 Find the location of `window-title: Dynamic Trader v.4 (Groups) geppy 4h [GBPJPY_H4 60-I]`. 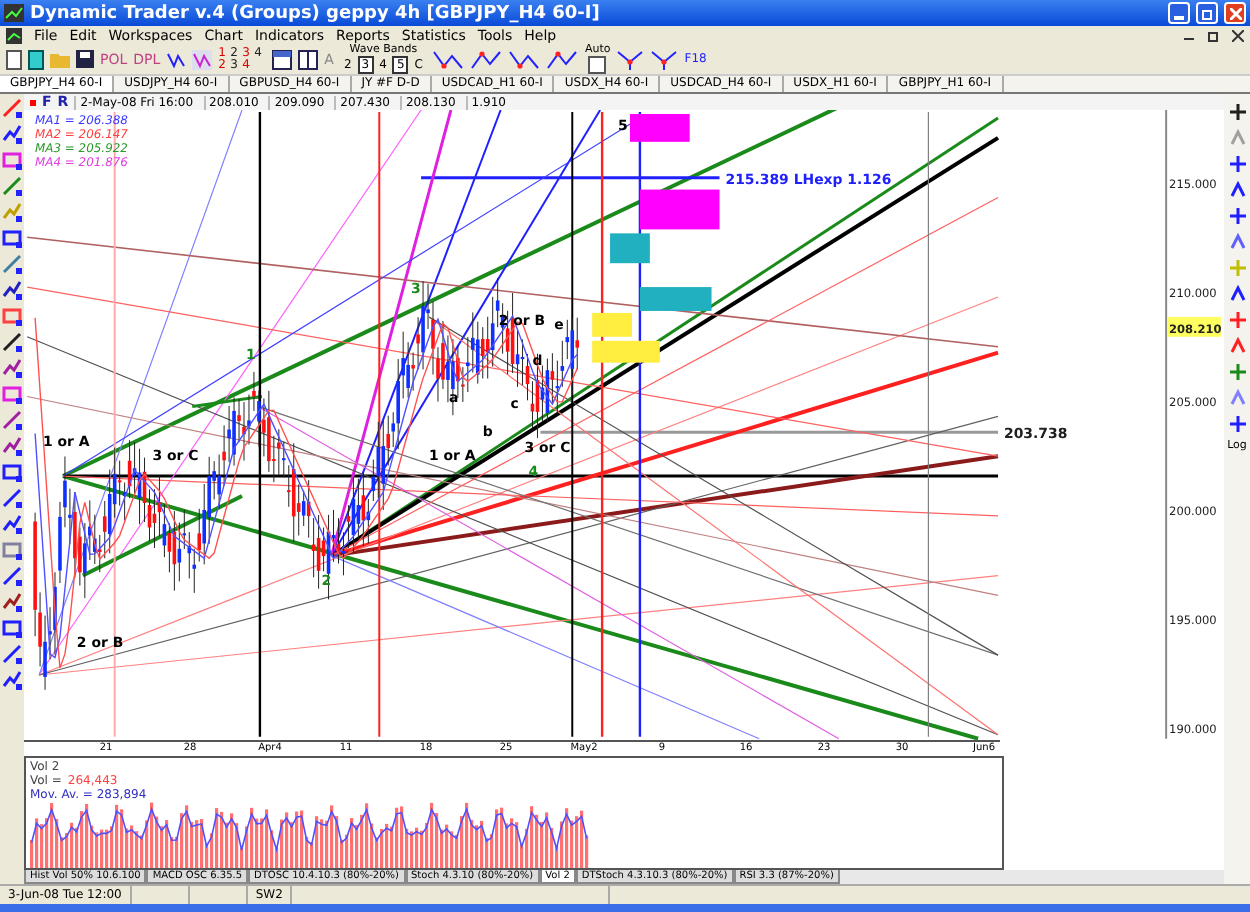

window-title: Dynamic Trader v.4 (Groups) geppy 4h [GBPJPY_H4 60-I] is located at coordinates (315, 13).